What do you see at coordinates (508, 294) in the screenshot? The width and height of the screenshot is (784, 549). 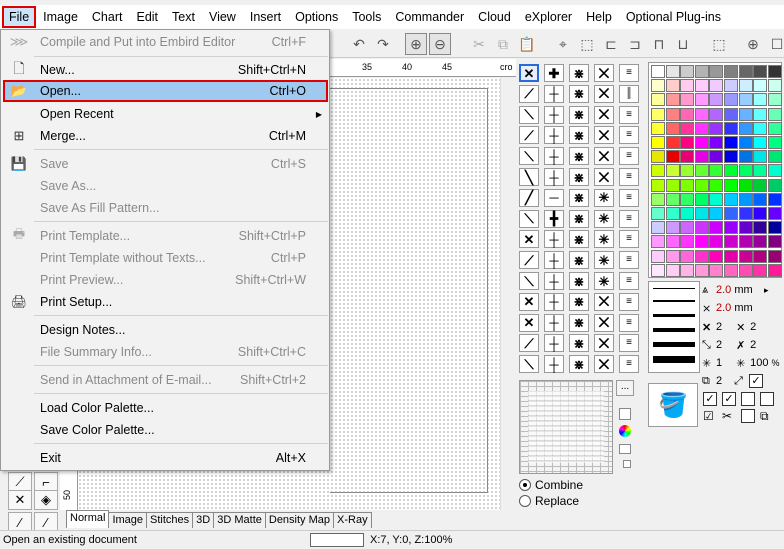 I see `vertical-scrollbar` at bounding box center [508, 294].